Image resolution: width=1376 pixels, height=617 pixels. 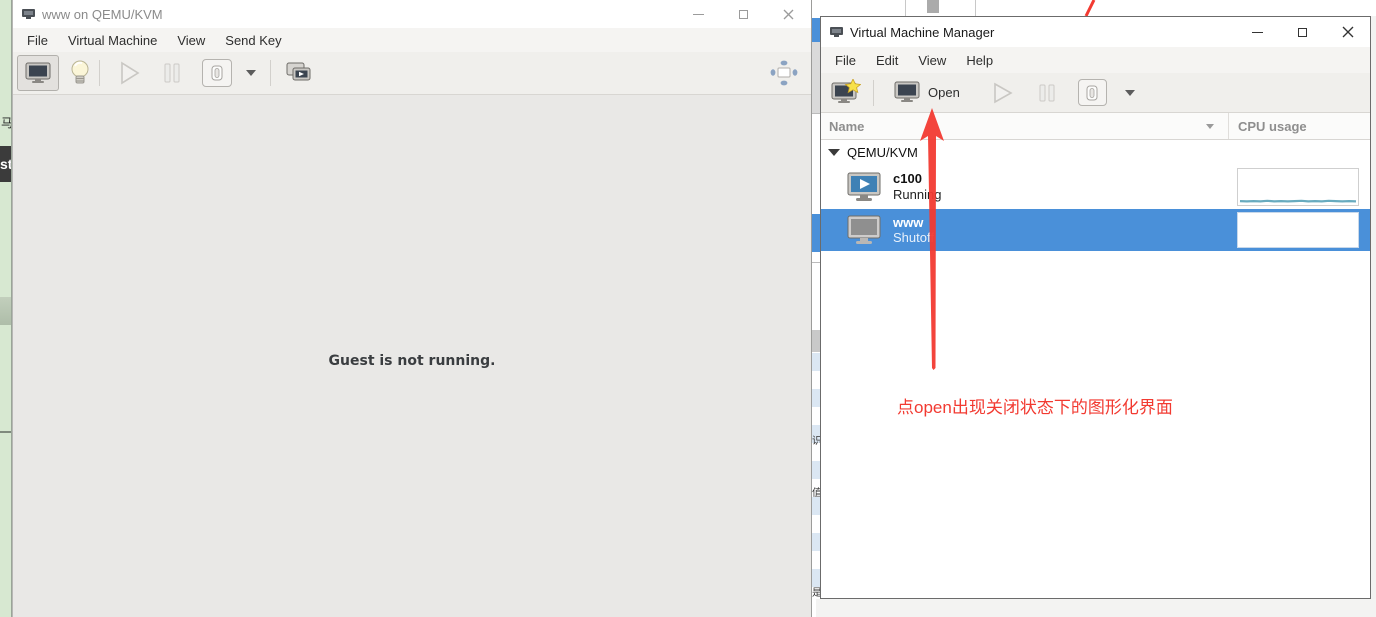 What do you see at coordinates (933, 6) in the screenshot?
I see `bg-scrollbar-thumb` at bounding box center [933, 6].